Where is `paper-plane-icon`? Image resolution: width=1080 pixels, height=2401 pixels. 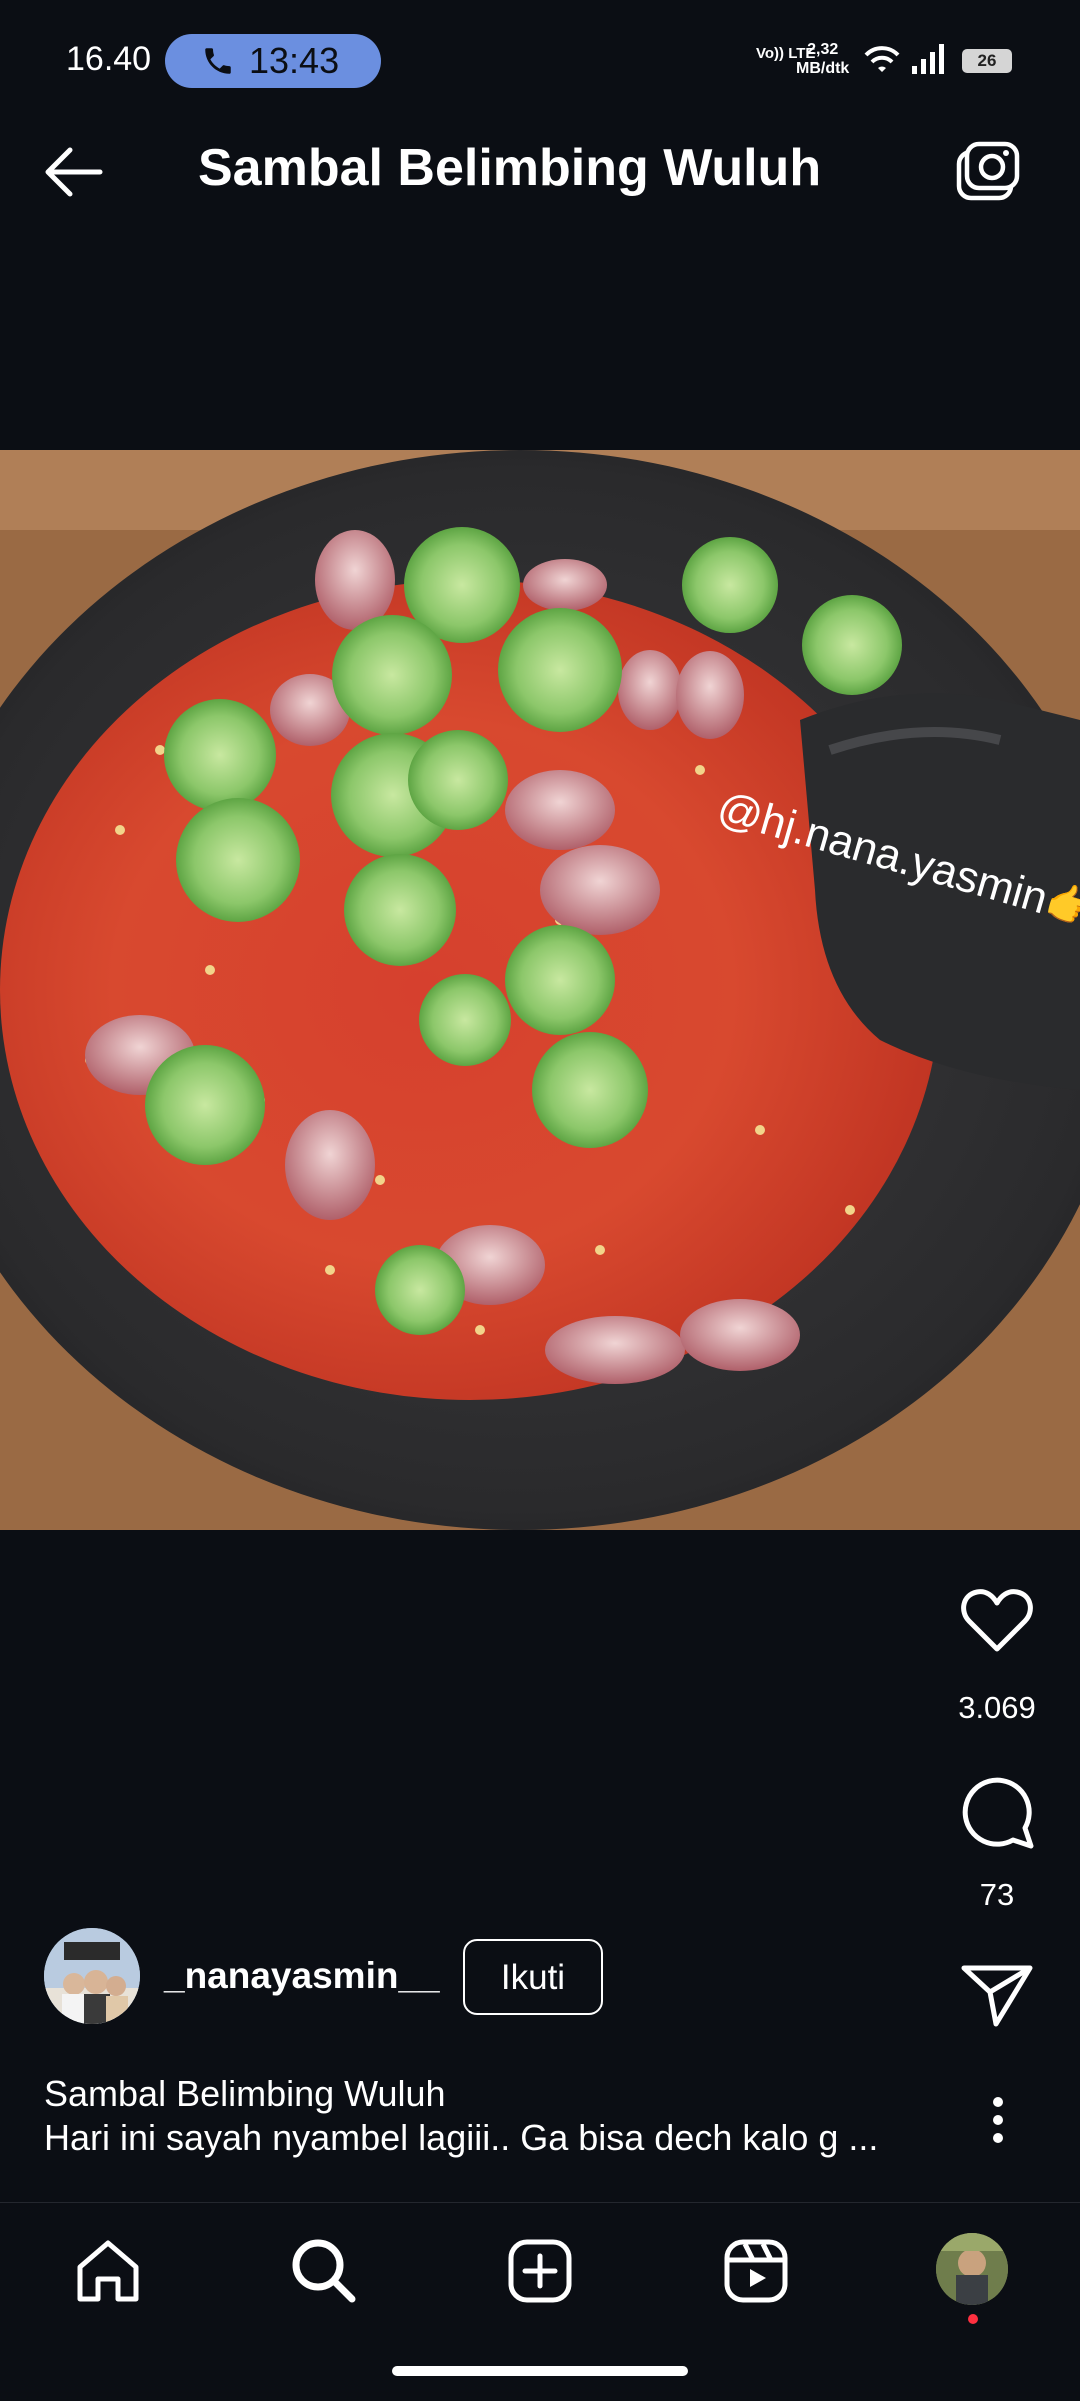 paper-plane-icon is located at coordinates (997, 1996).